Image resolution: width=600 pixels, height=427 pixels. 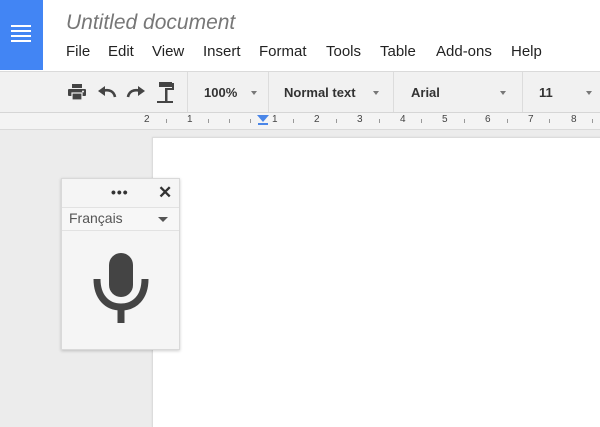 I want to click on menu-insert: Insert, so click(x=222, y=51).